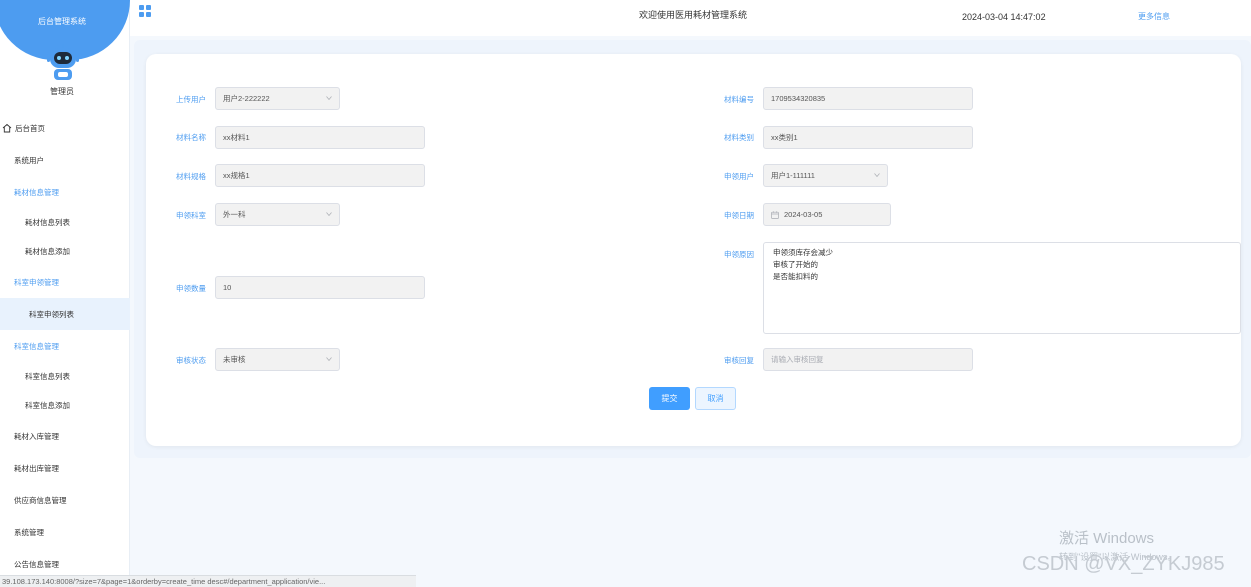 This screenshot has width=1251, height=587. What do you see at coordinates (227, 287) in the screenshot?
I see `apply-qty-value: 10` at bounding box center [227, 287].